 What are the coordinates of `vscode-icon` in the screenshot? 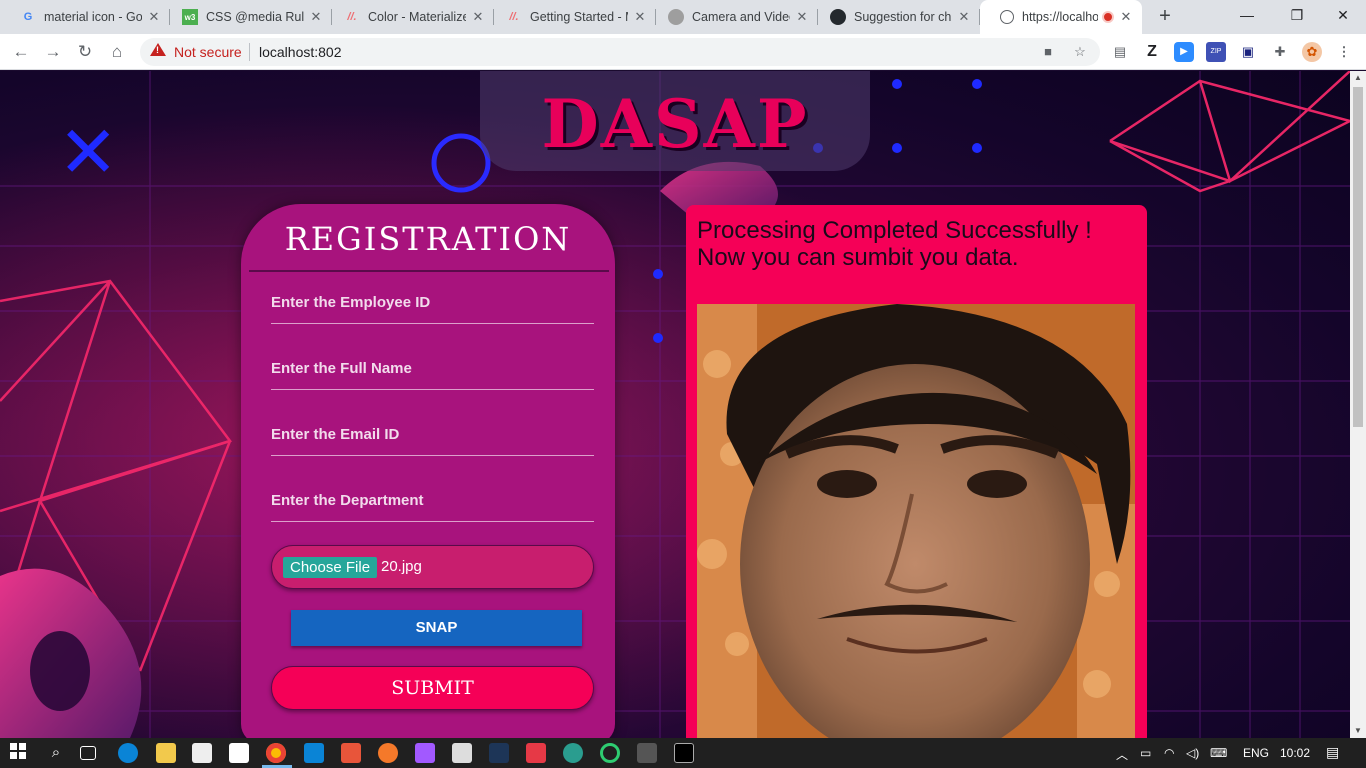 It's located at (314, 753).